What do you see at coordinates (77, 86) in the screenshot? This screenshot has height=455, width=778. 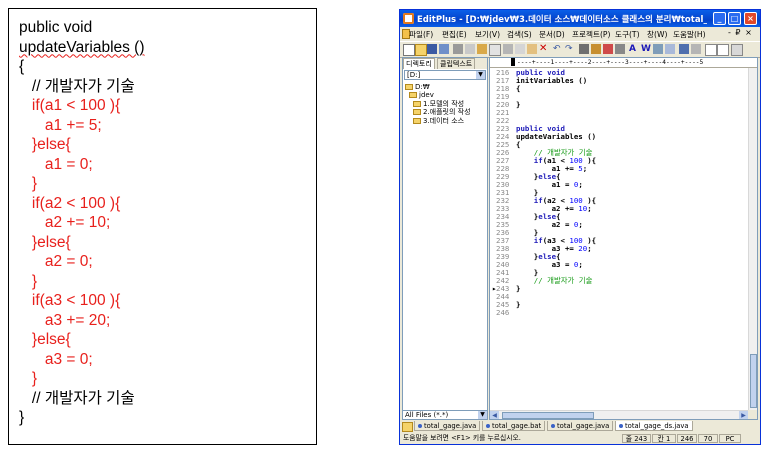 I see `code-line: // 개발자가 기술` at bounding box center [77, 86].